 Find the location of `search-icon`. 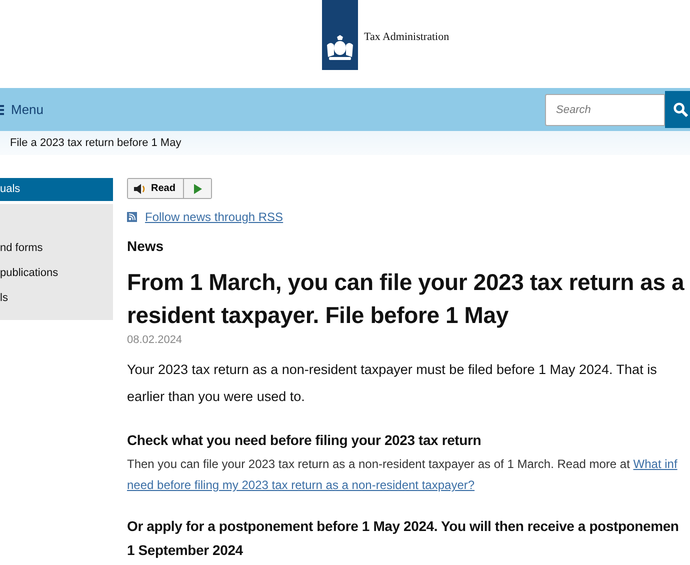

search-icon is located at coordinates (680, 109).